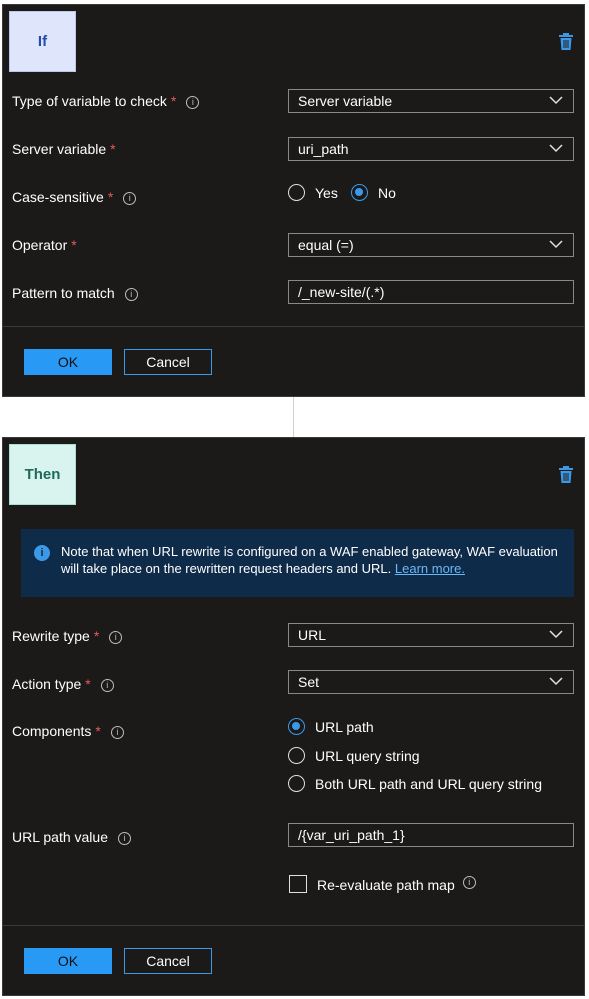 This screenshot has width=589, height=999. What do you see at coordinates (296, 755) in the screenshot?
I see `radio-url-query-string` at bounding box center [296, 755].